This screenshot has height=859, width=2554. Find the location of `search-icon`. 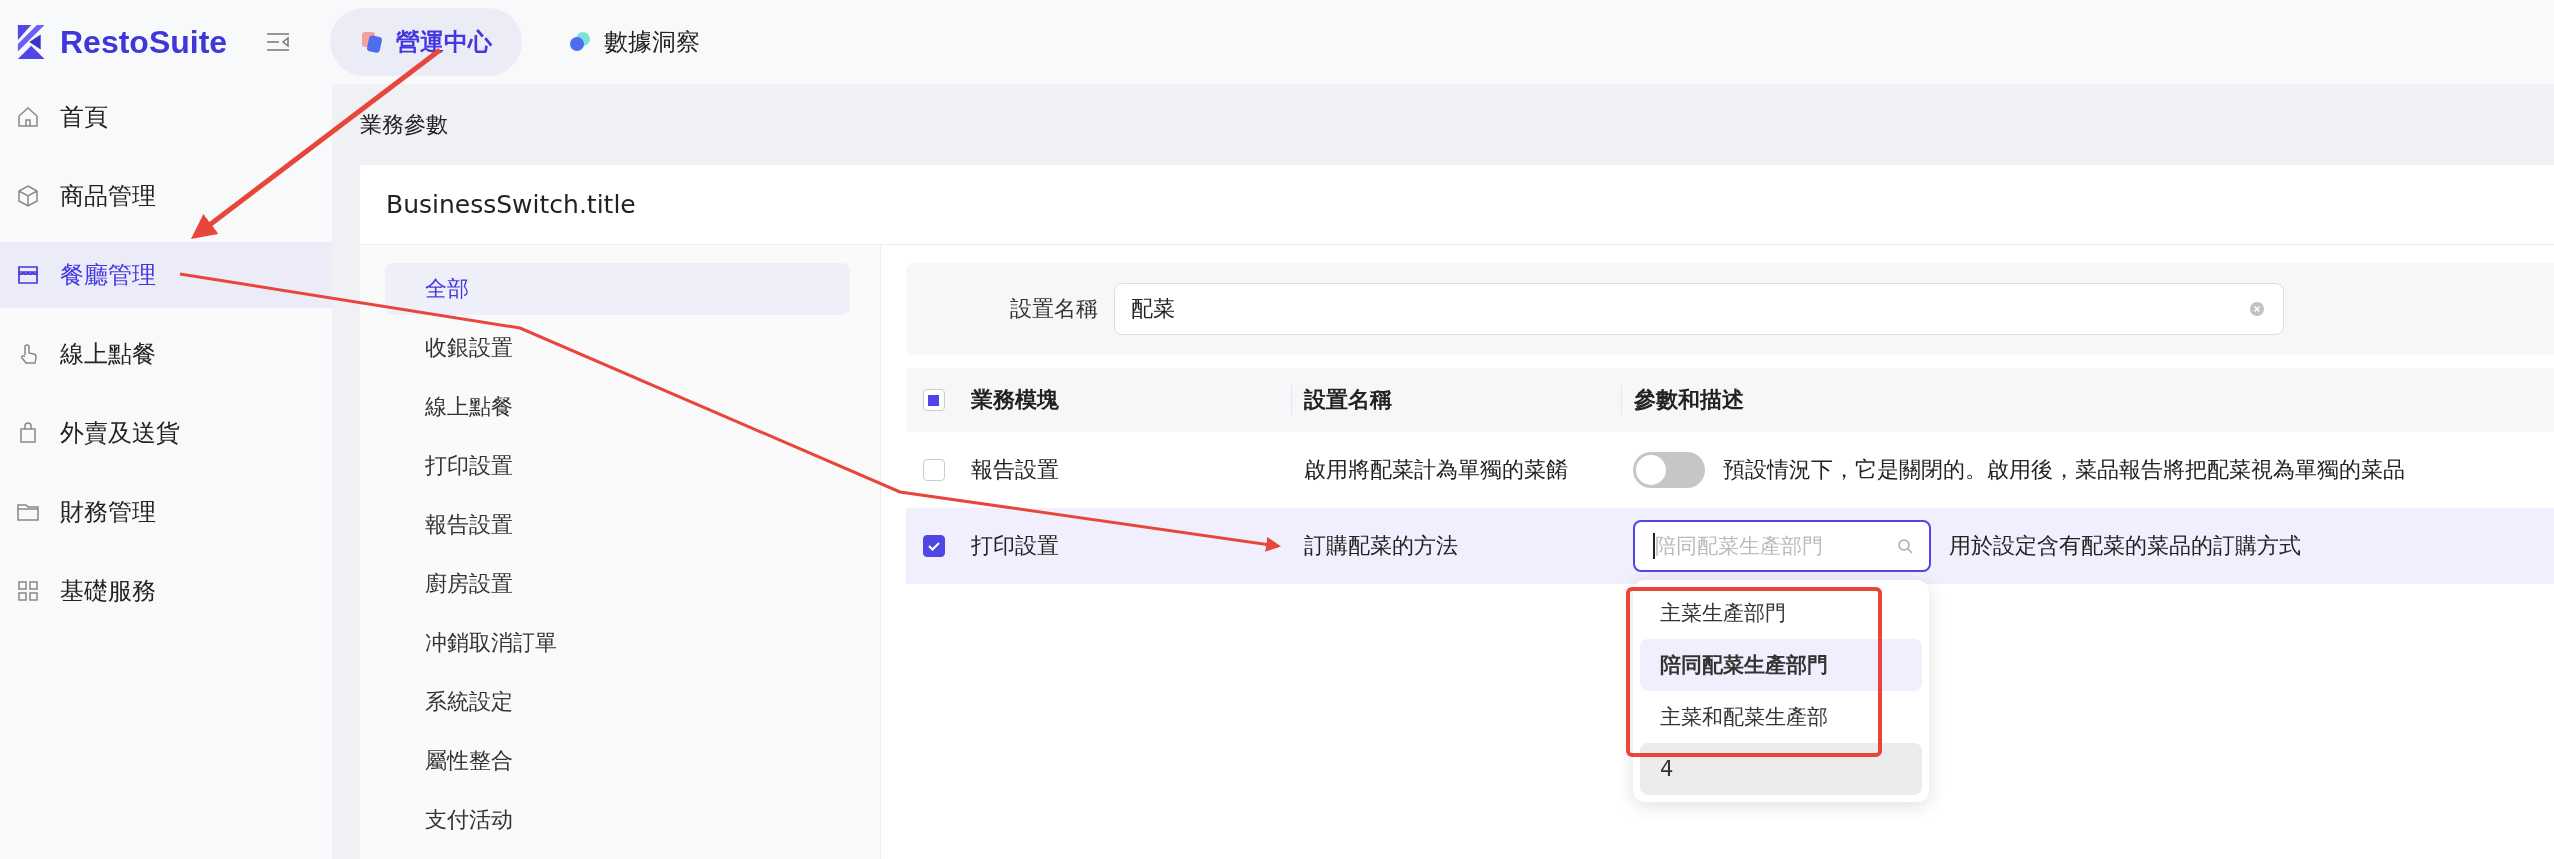

search-icon is located at coordinates (1905, 546).